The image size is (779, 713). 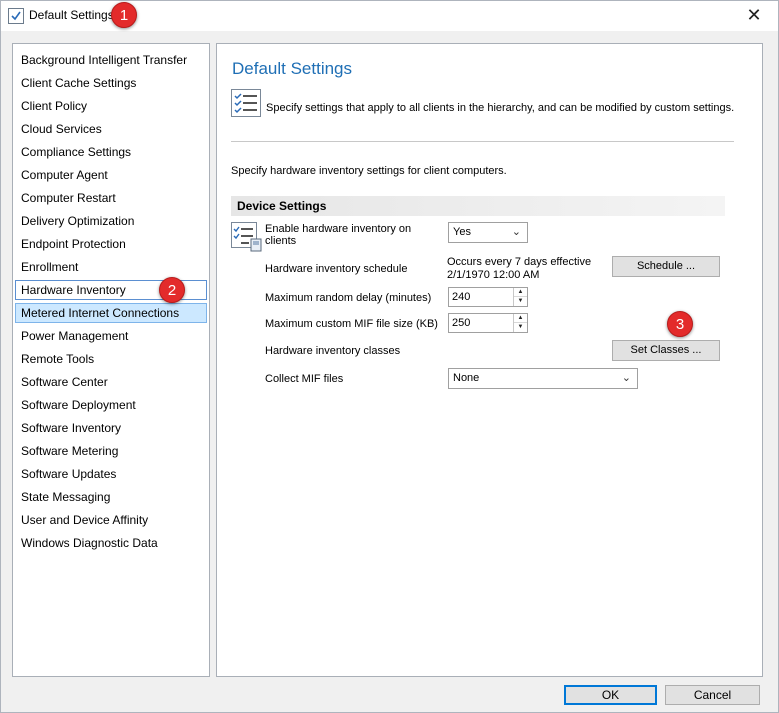 I want to click on schedule-value-line2: 2/1/1970 12:00 AM, so click(x=493, y=275).